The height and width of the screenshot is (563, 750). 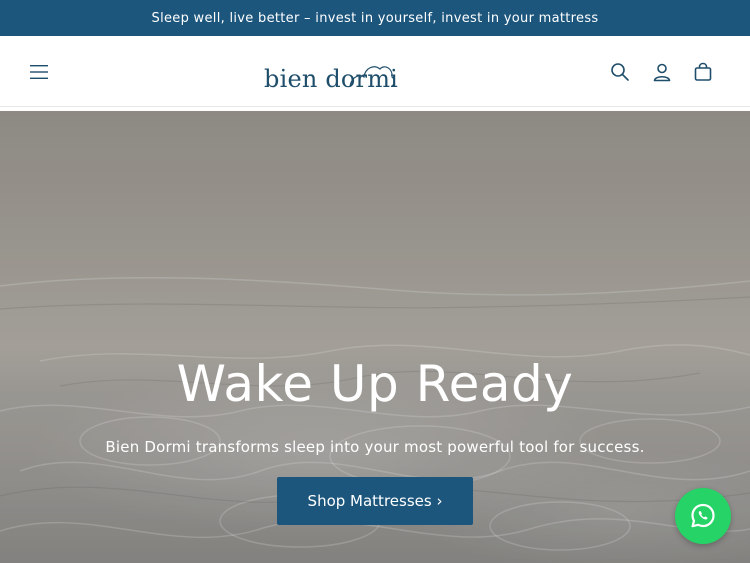 I want to click on whatsapp-chat-button, so click(x=703, y=516).